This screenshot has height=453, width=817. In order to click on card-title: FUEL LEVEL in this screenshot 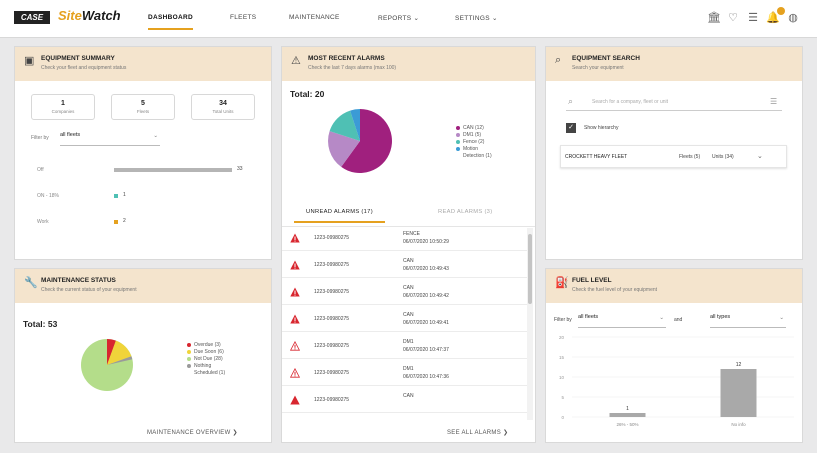, I will do `click(592, 280)`.